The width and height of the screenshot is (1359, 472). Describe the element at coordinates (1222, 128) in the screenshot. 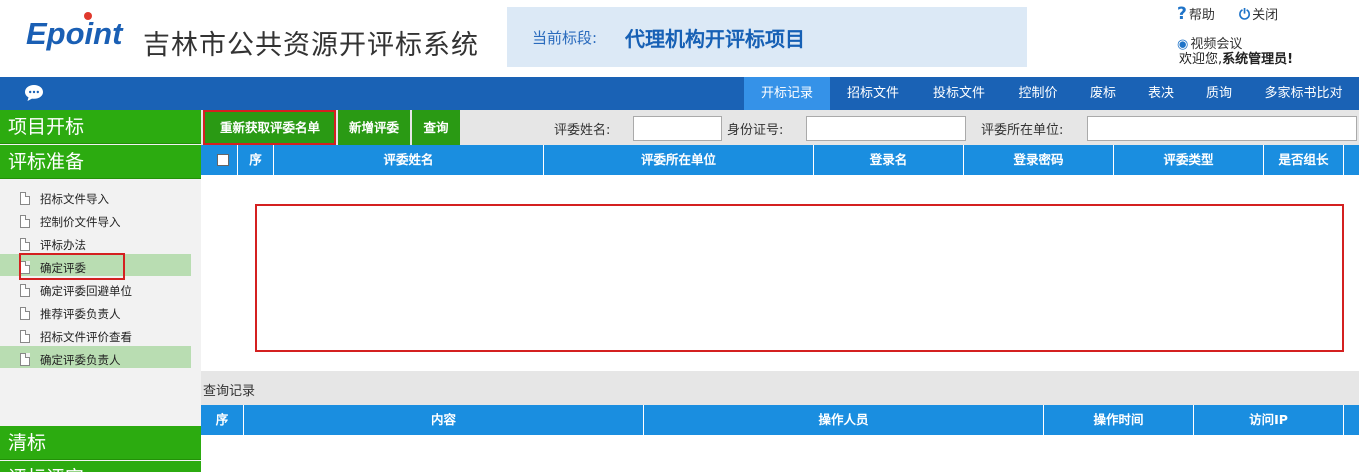

I see `expert-unit-input` at that location.